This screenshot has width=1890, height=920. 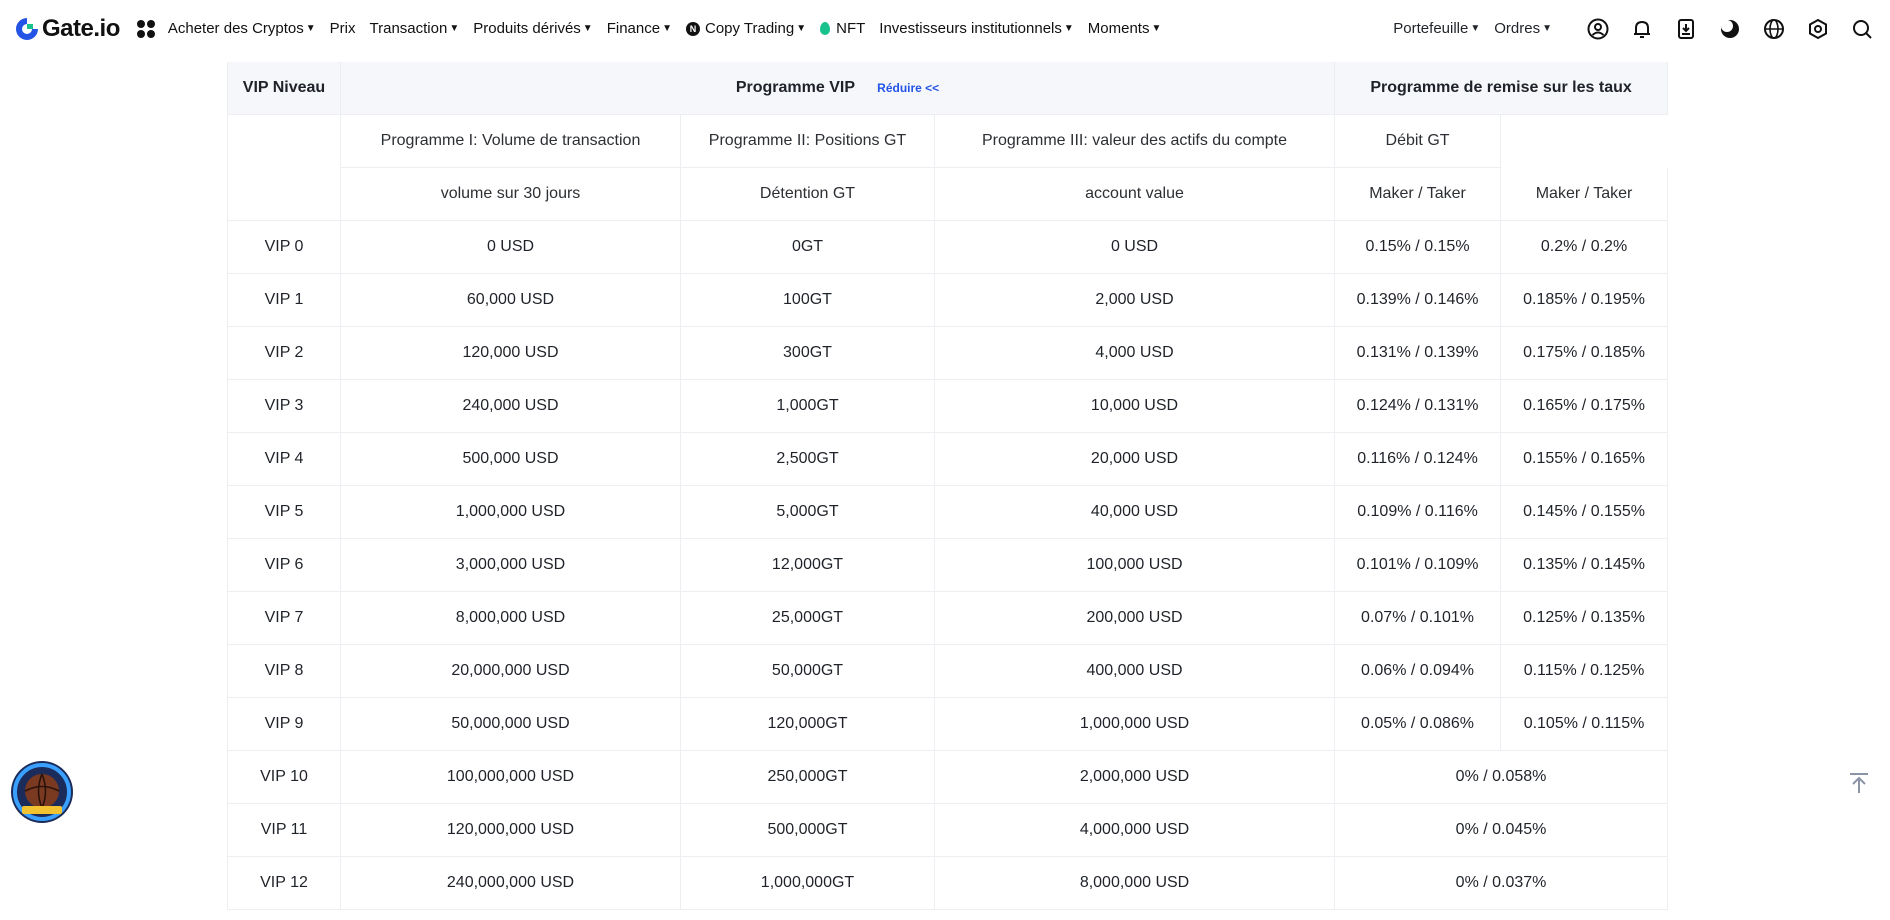 I want to click on fee-cell: 0.2% / 0.2%, so click(x=1584, y=247).